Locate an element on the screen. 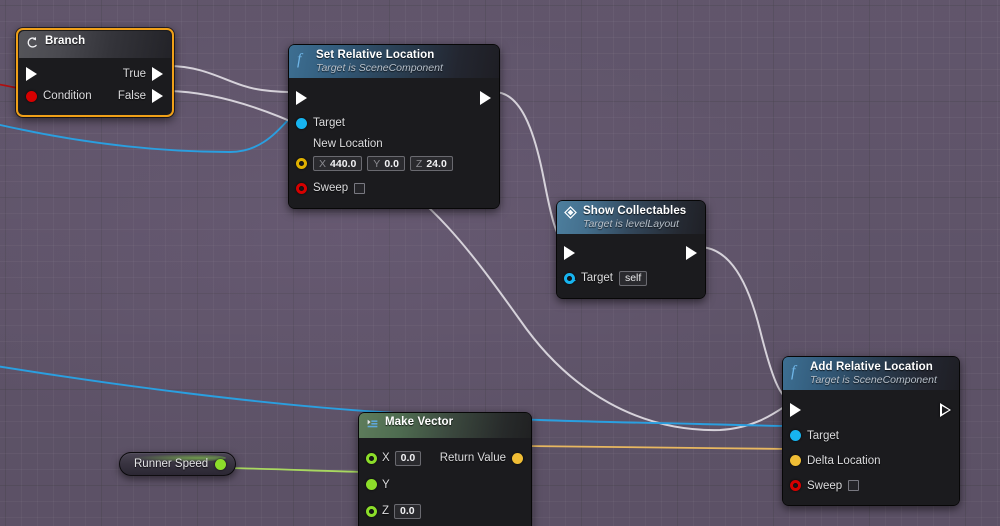  event-diamond-icon is located at coordinates (570, 215).